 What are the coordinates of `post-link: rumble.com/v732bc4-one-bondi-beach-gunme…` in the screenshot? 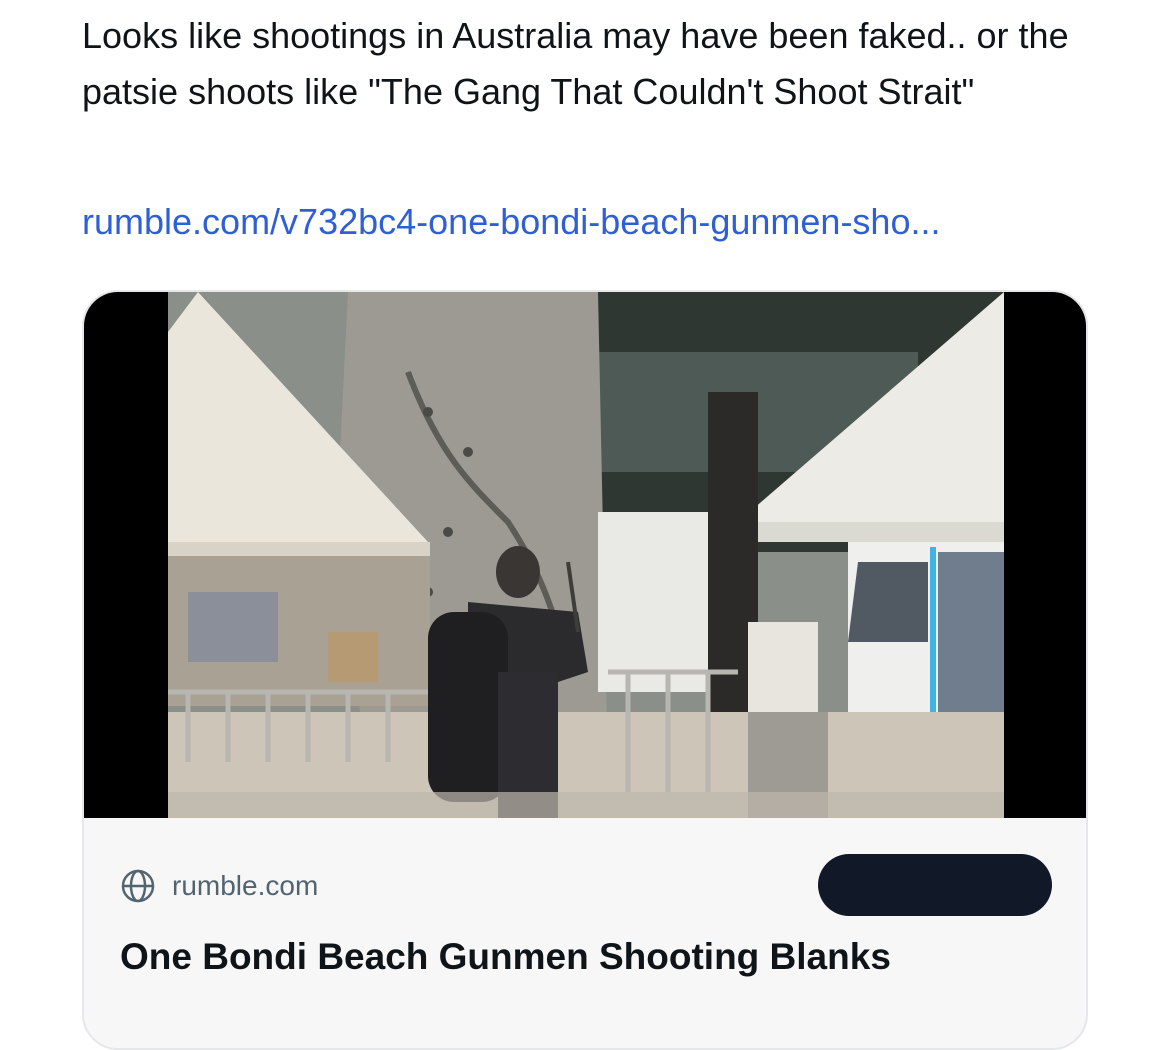 It's located at (582, 222).